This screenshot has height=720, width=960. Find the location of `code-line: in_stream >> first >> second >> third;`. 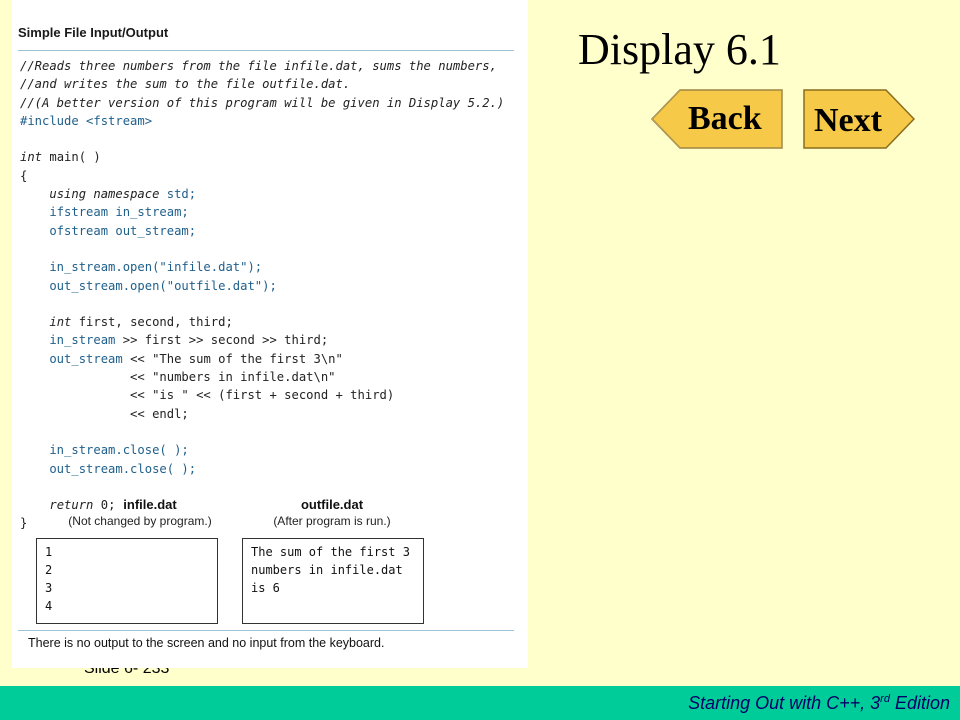

code-line: in_stream >> first >> second >> third; is located at coordinates (262, 340).